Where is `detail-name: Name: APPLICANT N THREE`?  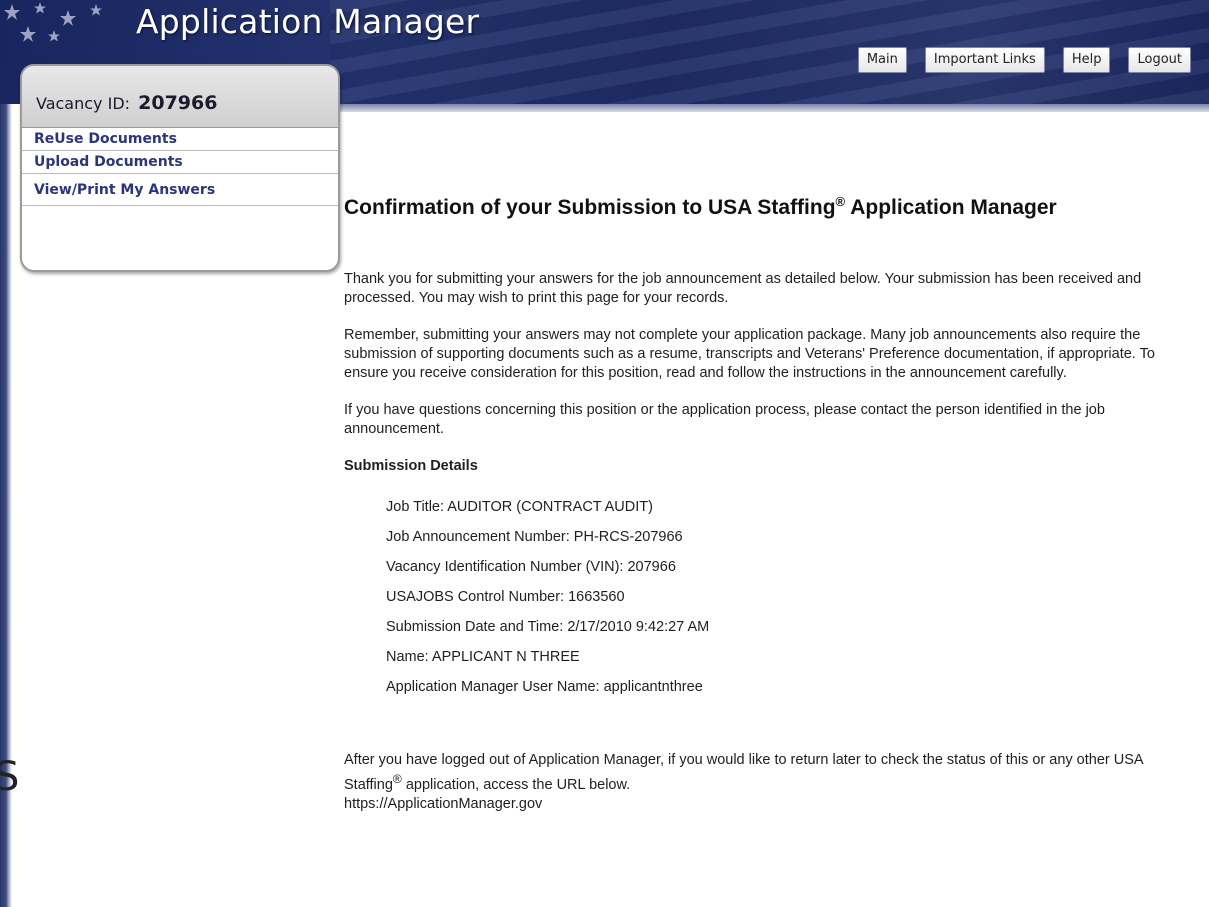 detail-name: Name: APPLICANT N THREE is located at coordinates (483, 657).